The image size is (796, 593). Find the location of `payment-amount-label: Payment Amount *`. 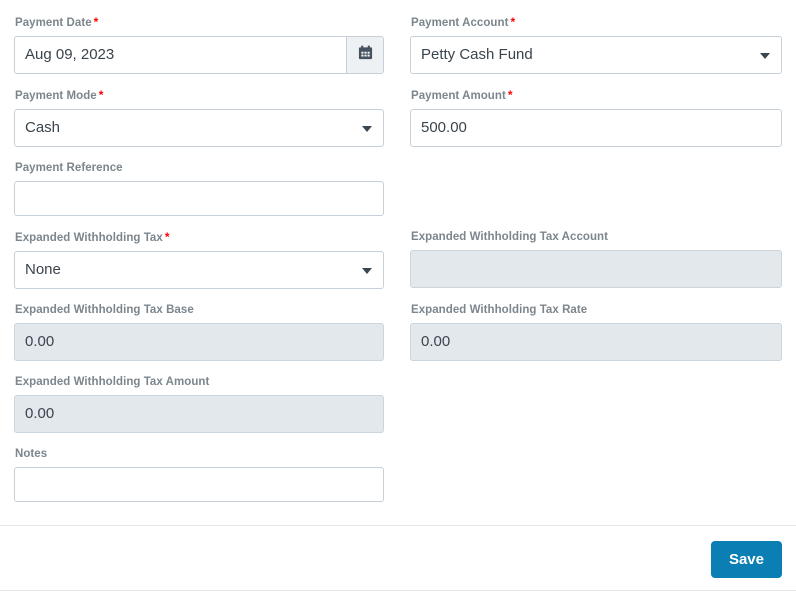

payment-amount-label: Payment Amount * is located at coordinates (596, 95).